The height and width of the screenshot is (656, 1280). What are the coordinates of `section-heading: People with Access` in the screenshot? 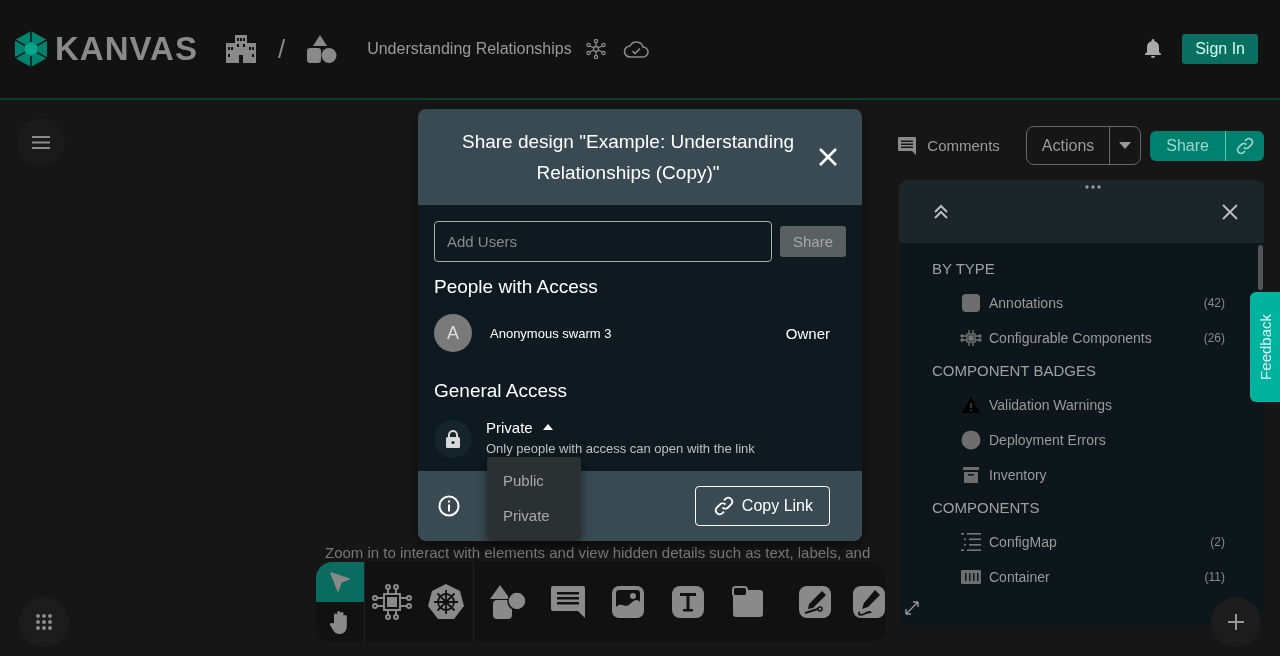 It's located at (516, 287).